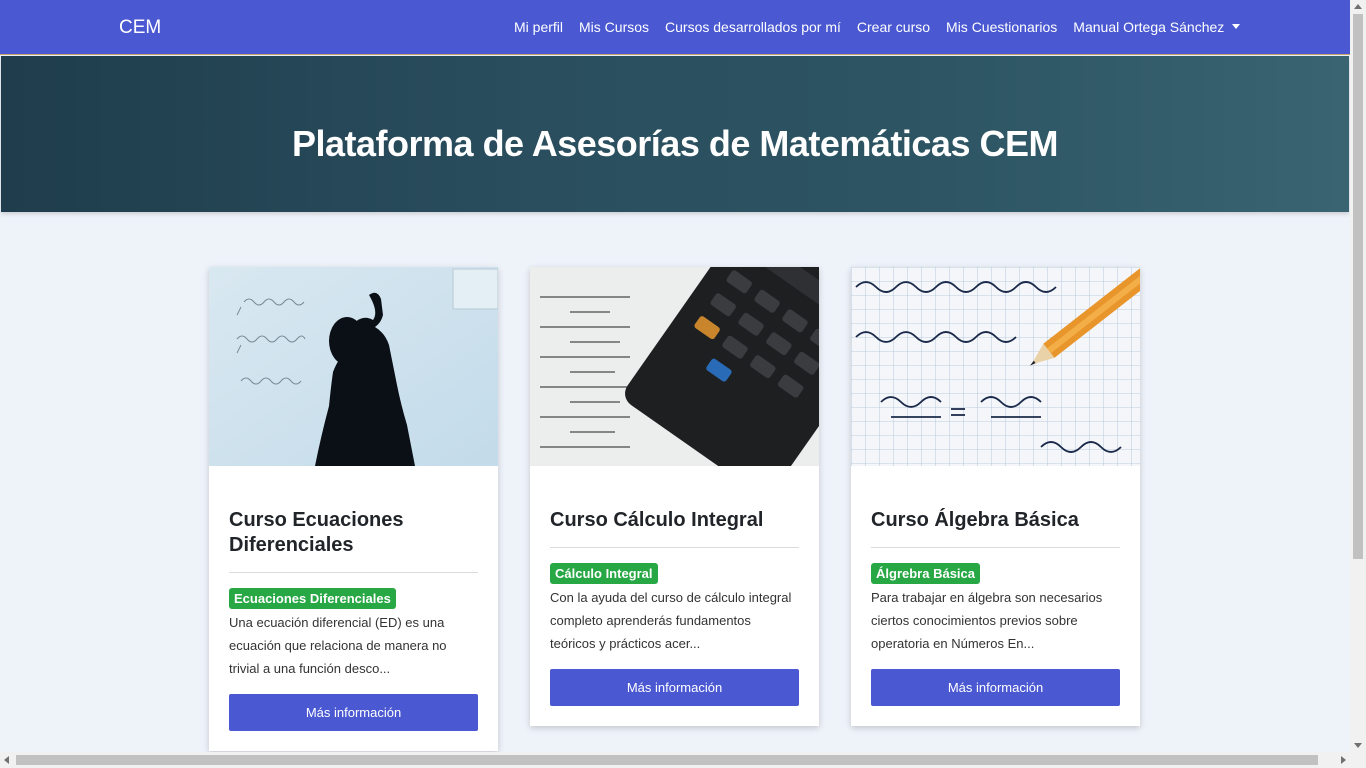  What do you see at coordinates (316, 532) in the screenshot?
I see `course-title: Curso Ecuaciones Diferenciales` at bounding box center [316, 532].